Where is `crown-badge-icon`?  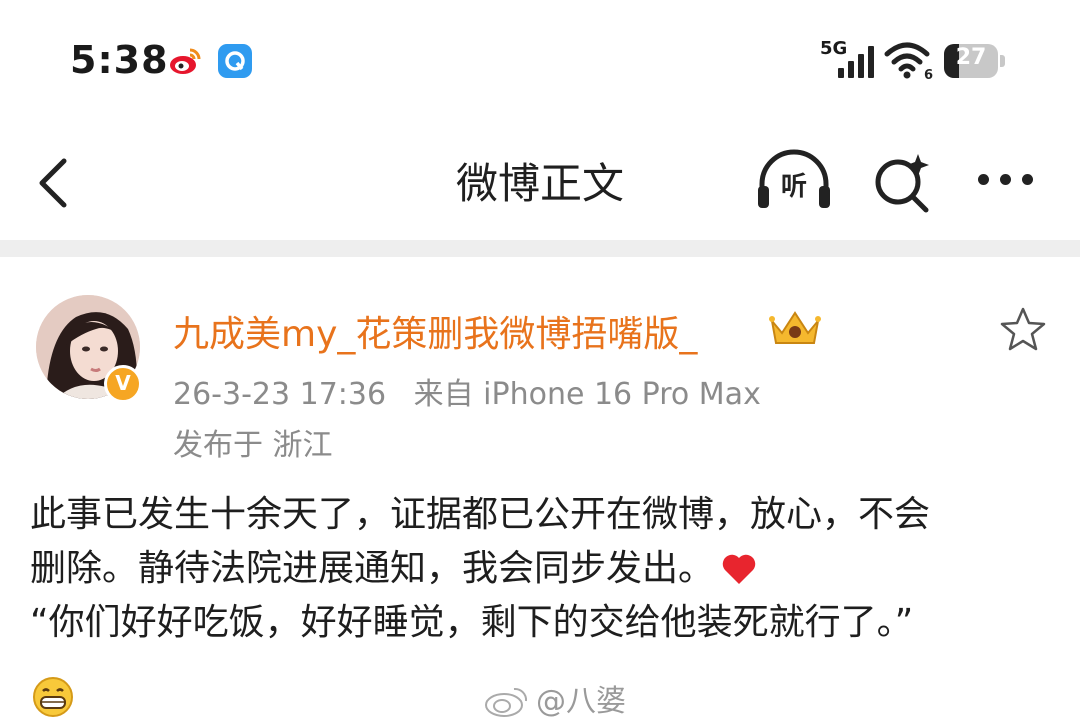 crown-badge-icon is located at coordinates (795, 327).